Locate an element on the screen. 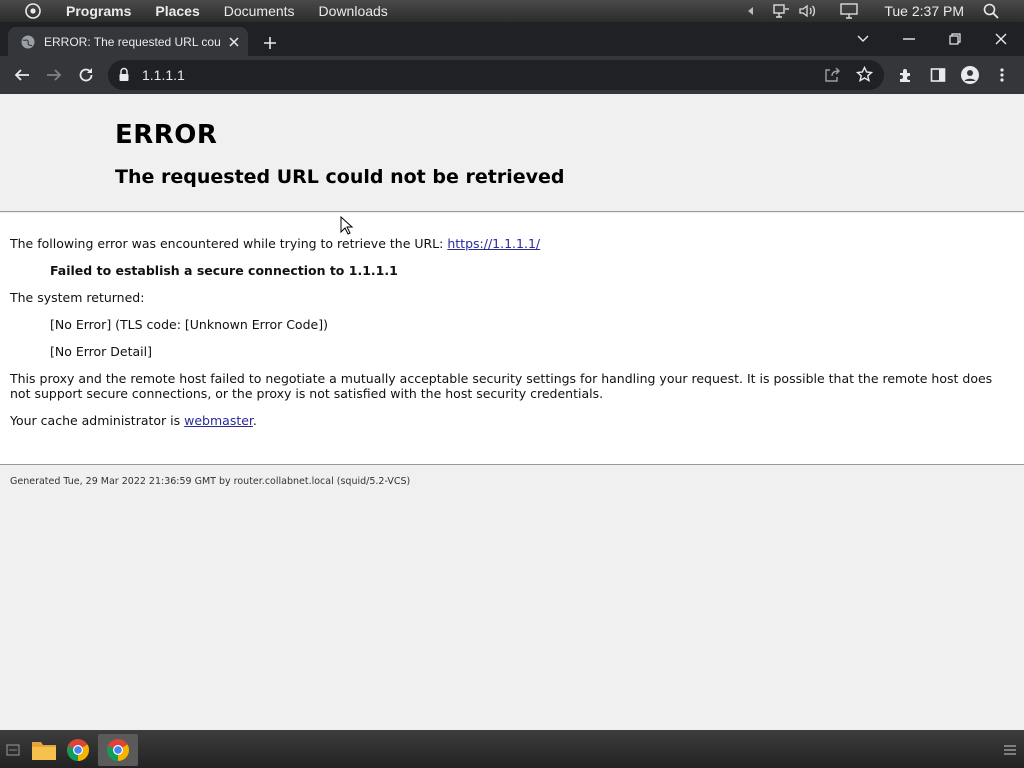 This screenshot has width=1024, height=768. page-subtitle: The requested URL could not be retrieved is located at coordinates (340, 177).